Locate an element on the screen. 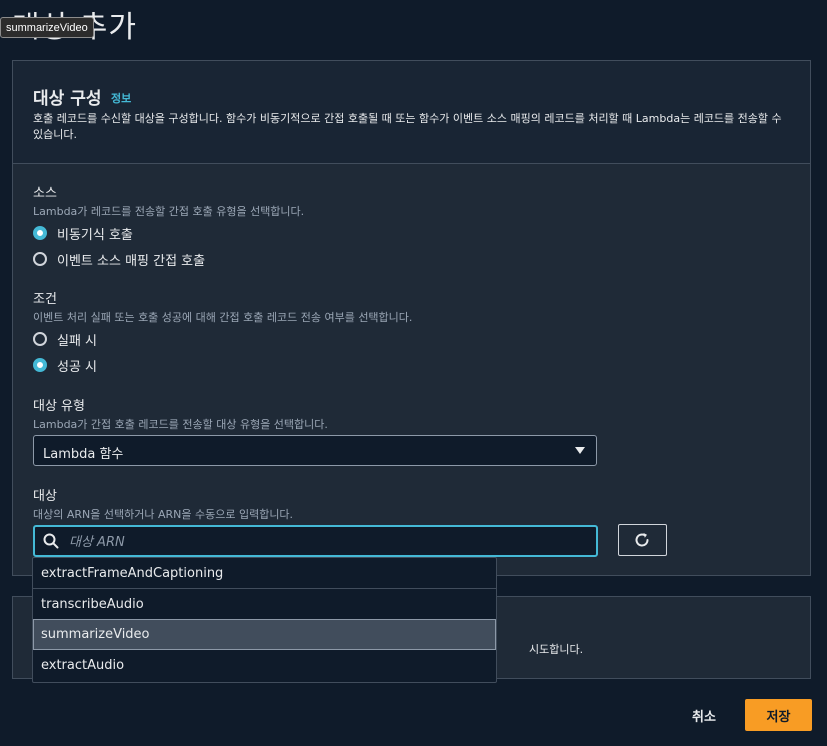  radio-label: 이벤트 소스 매핑 간접 호출 is located at coordinates (131, 261).